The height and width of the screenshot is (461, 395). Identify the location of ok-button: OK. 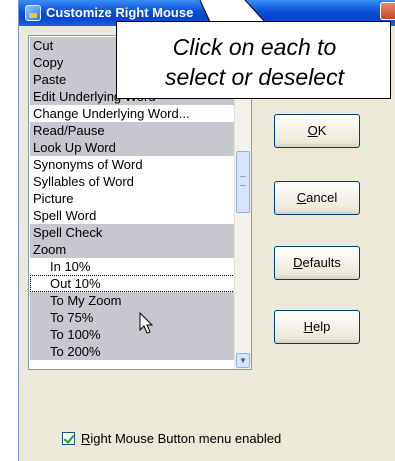
(317, 131).